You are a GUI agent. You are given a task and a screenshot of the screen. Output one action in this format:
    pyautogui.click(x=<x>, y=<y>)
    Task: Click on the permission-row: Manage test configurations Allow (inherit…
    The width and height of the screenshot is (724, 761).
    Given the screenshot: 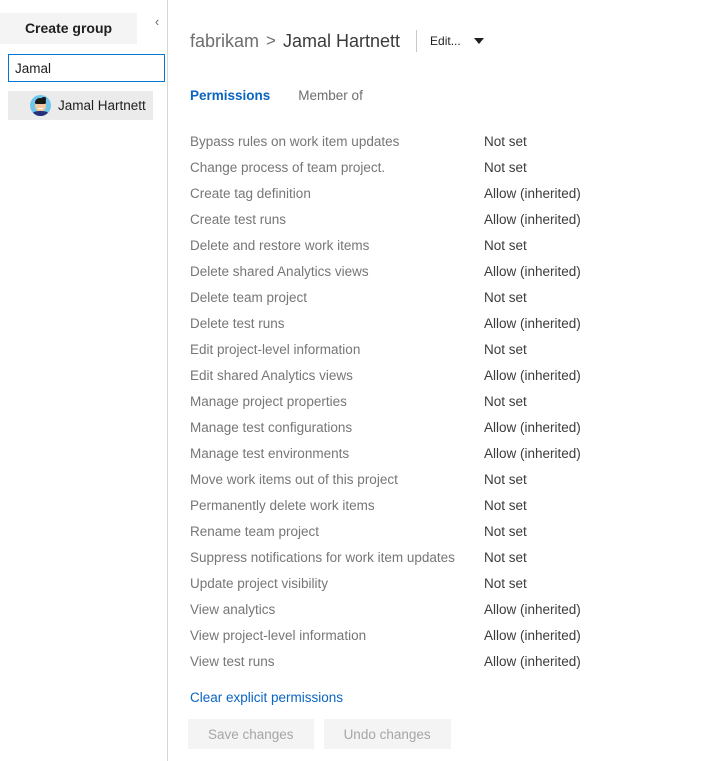 What is the action you would take?
    pyautogui.click(x=450, y=427)
    